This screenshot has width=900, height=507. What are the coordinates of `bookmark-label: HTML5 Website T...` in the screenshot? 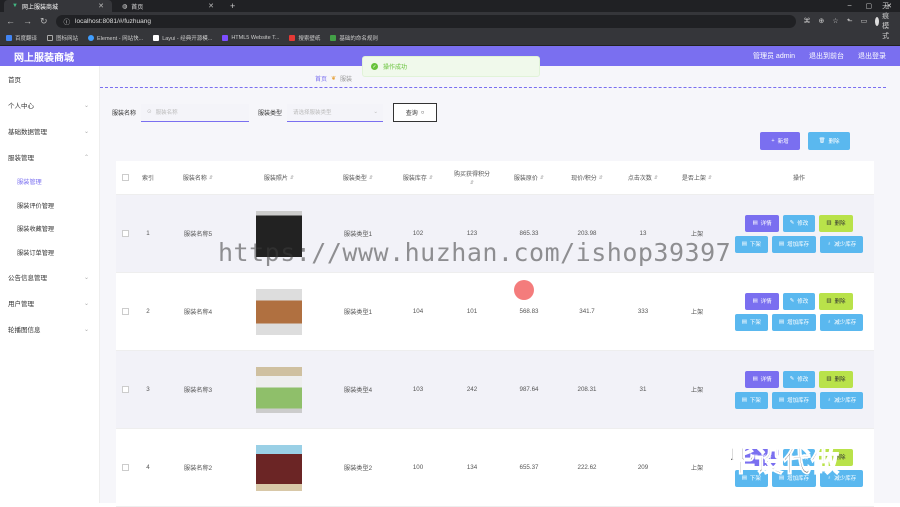 It's located at (255, 37).